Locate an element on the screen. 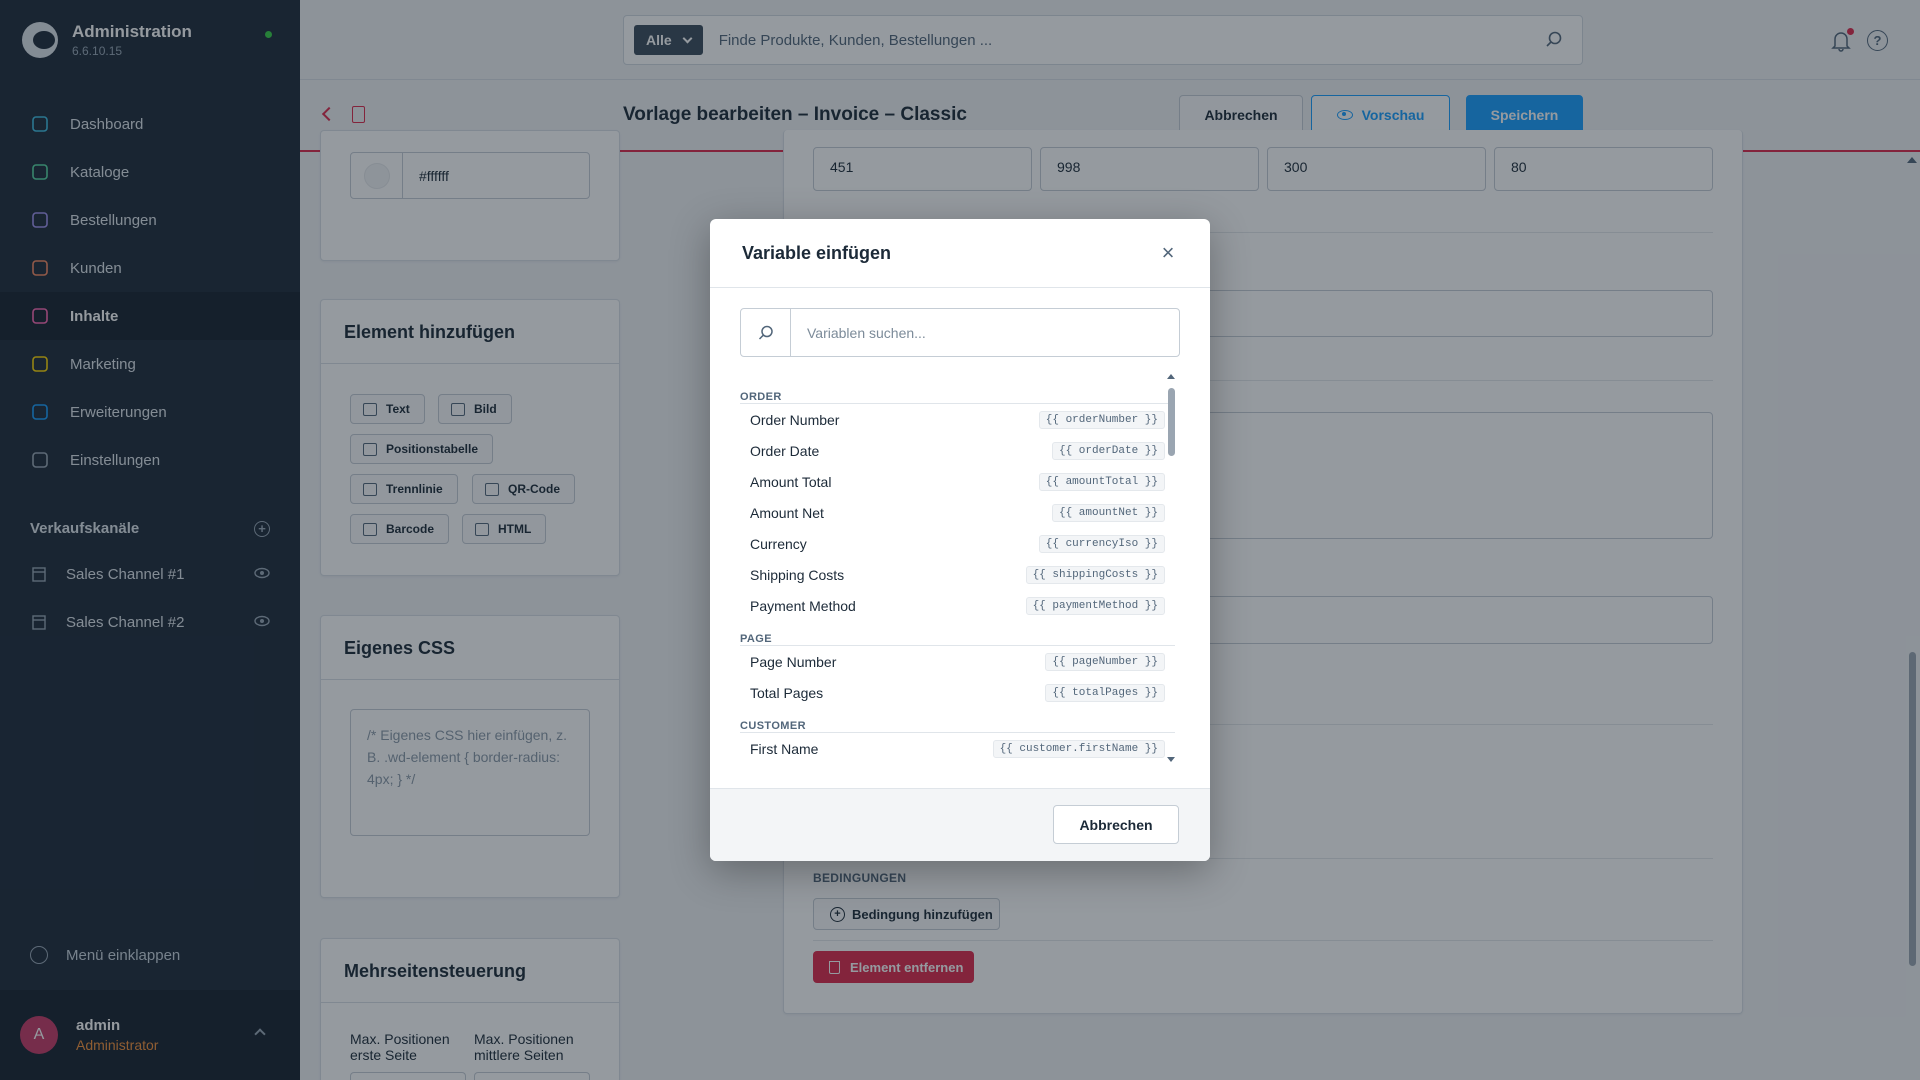 The width and height of the screenshot is (1920, 1080). variable-row: Amount Total {{ amountTotal }} is located at coordinates (957, 481).